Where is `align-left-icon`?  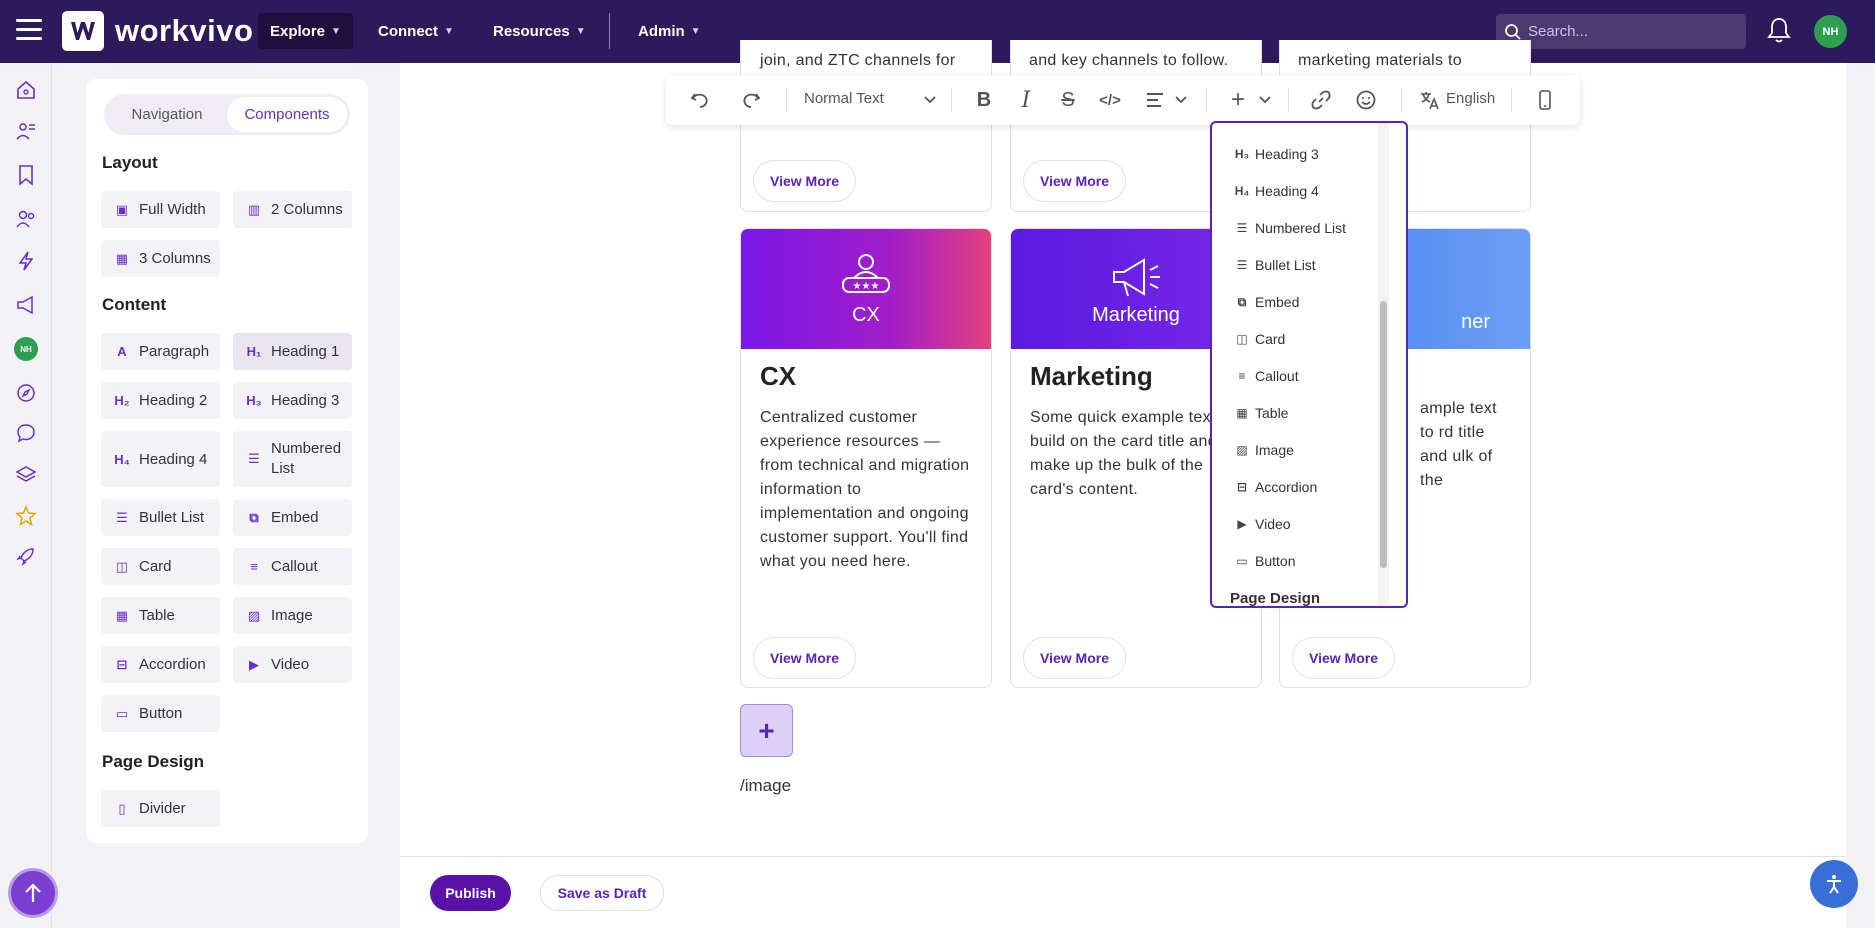 align-left-icon is located at coordinates (1155, 100).